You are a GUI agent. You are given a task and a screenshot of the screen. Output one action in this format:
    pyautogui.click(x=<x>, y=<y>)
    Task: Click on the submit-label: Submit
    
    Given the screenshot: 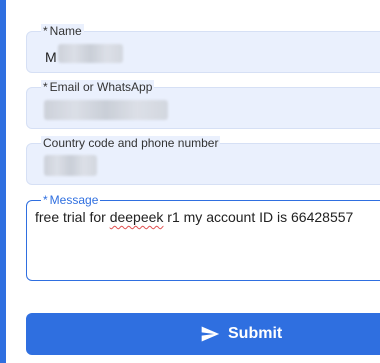 What is the action you would take?
    pyautogui.click(x=255, y=333)
    